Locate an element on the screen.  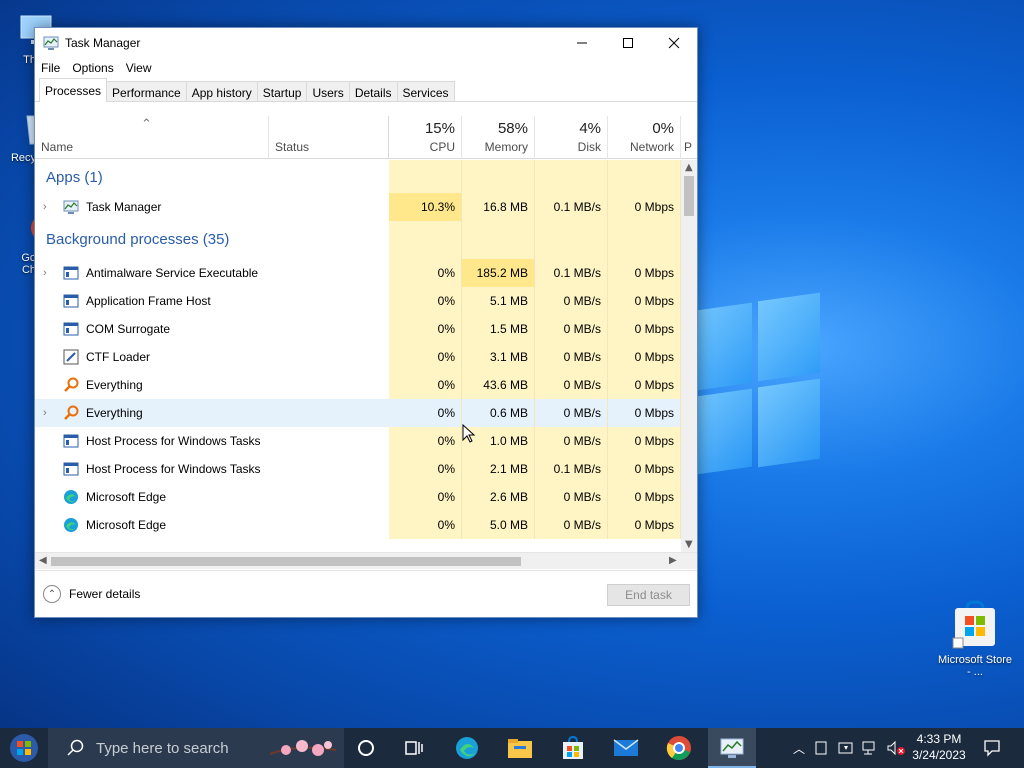
taskbar: Type here to search ︿ 4:33 PM 3/24/2023 is located at coordinates (512, 748).